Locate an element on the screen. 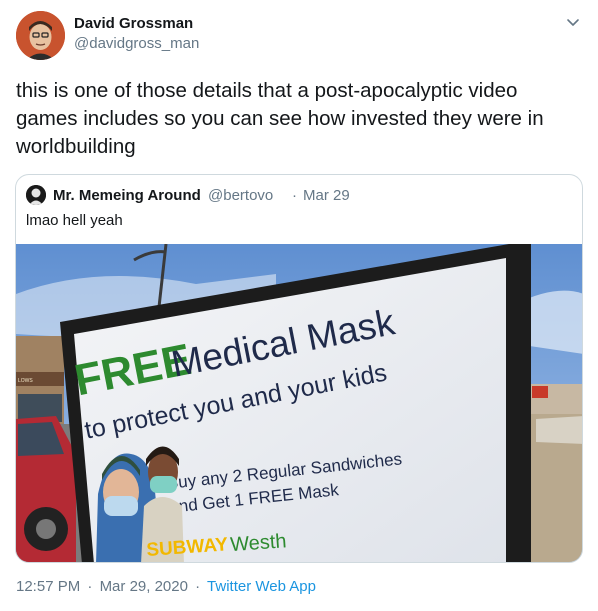 This screenshot has height=611, width=598. quoted-date: Mar 29 is located at coordinates (326, 195).